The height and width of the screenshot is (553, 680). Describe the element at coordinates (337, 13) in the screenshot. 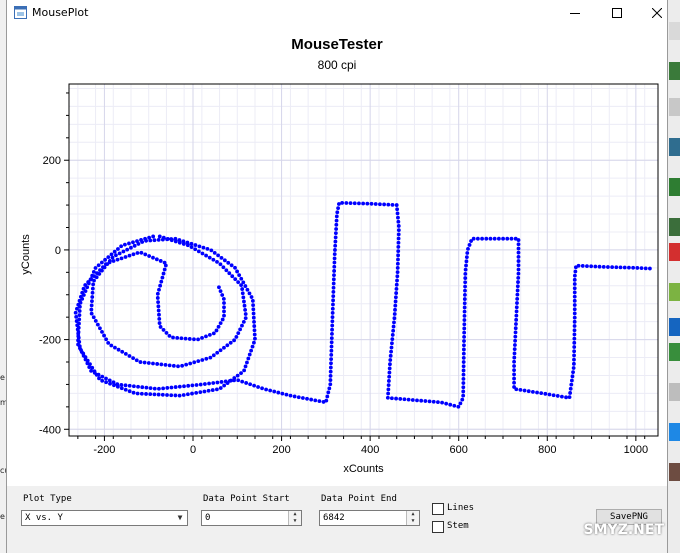

I see `title-bar: MousePlot` at that location.